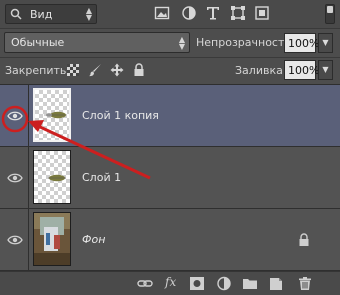 Image resolution: width=340 pixels, height=295 pixels. I want to click on blend-mode-value: Обычные, so click(38, 42).